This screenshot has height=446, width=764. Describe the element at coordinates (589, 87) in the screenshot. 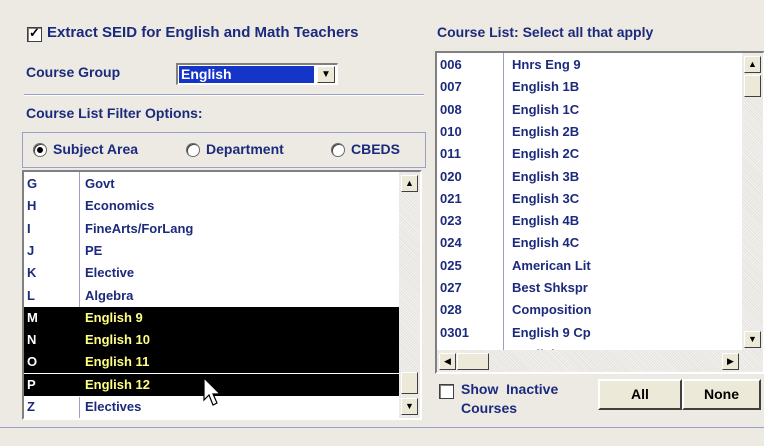

I see `course-row: 007 English 1B` at that location.